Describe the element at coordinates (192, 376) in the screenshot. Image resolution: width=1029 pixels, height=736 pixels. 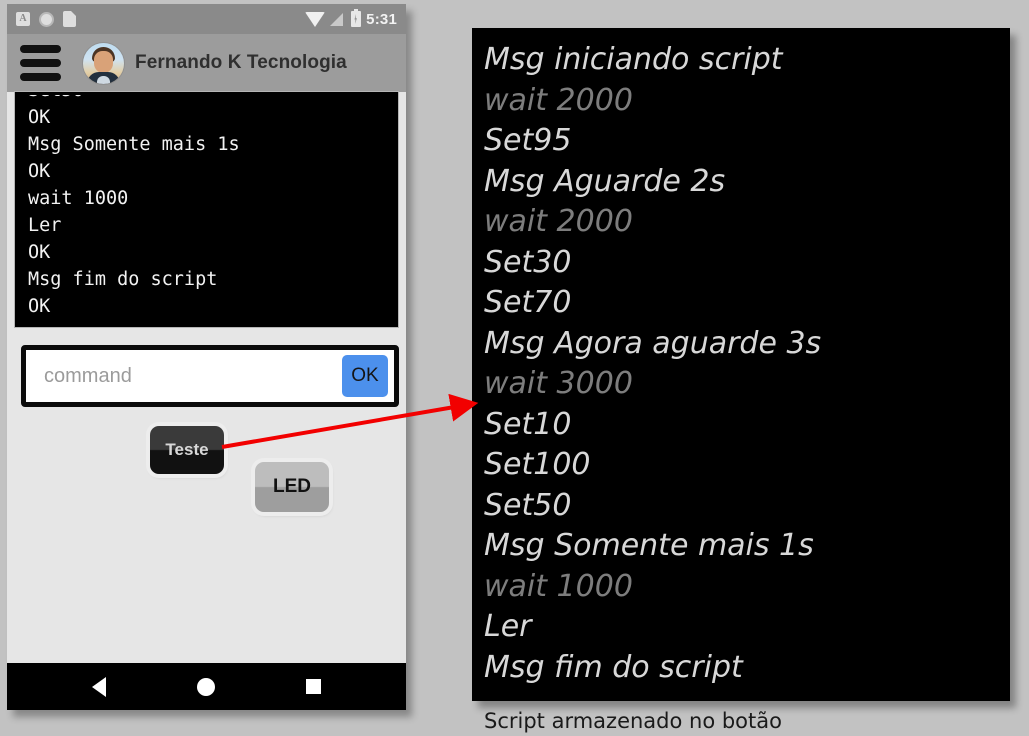
I see `command-input` at that location.